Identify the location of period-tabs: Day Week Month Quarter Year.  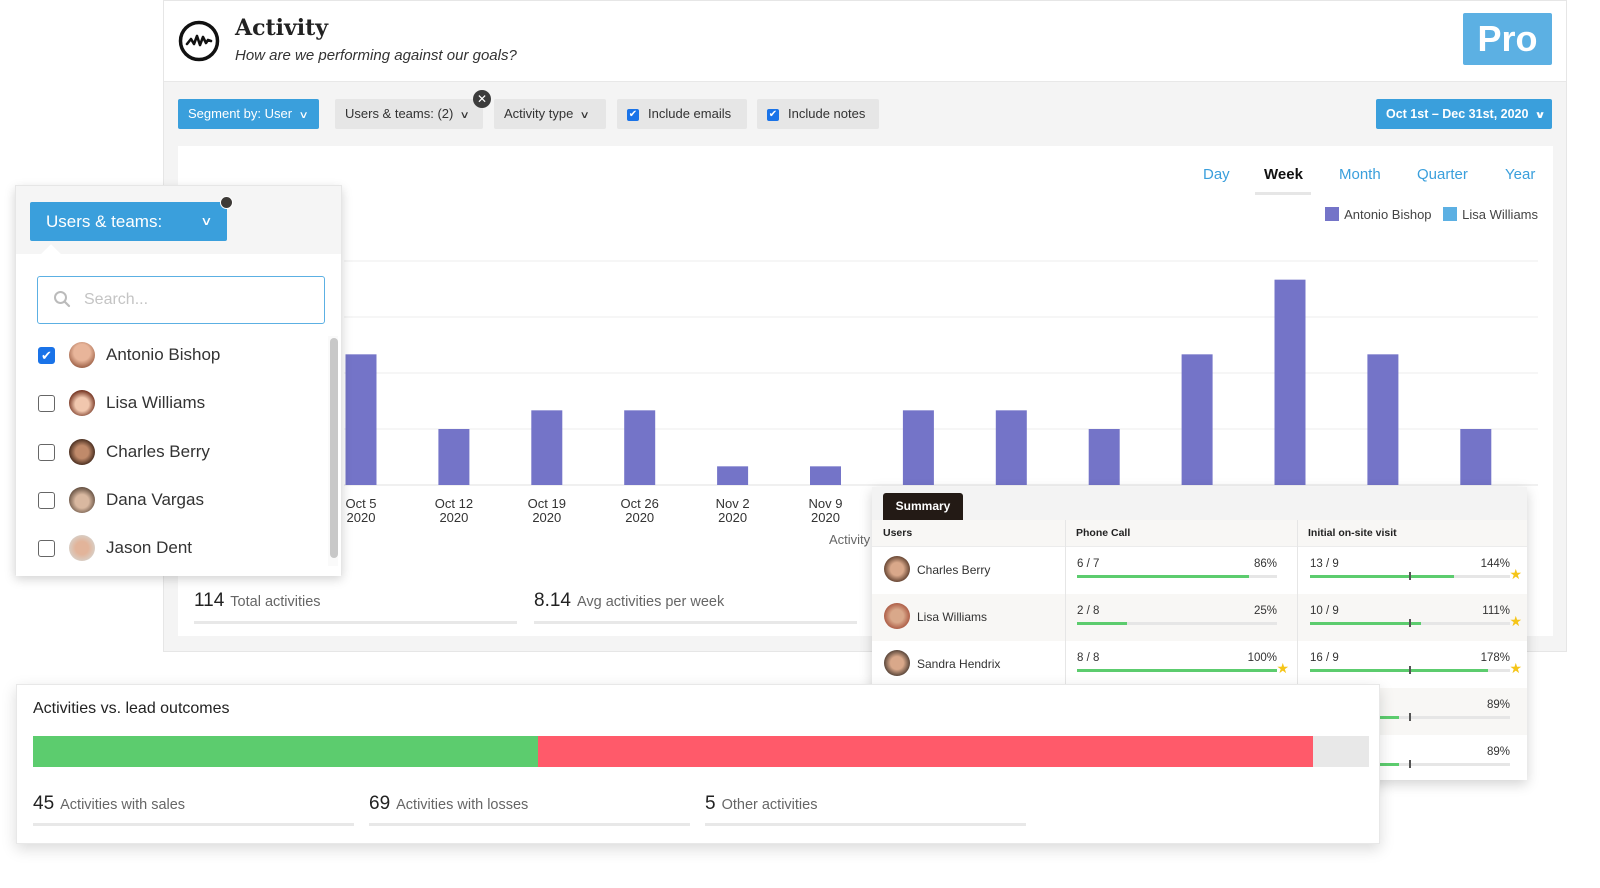
(1373, 181).